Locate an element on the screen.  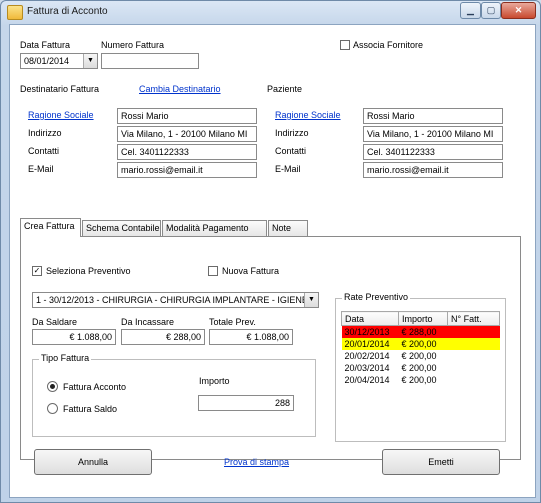
tipo-fattura-label: Tipo Fattura is located at coordinates (65, 358).